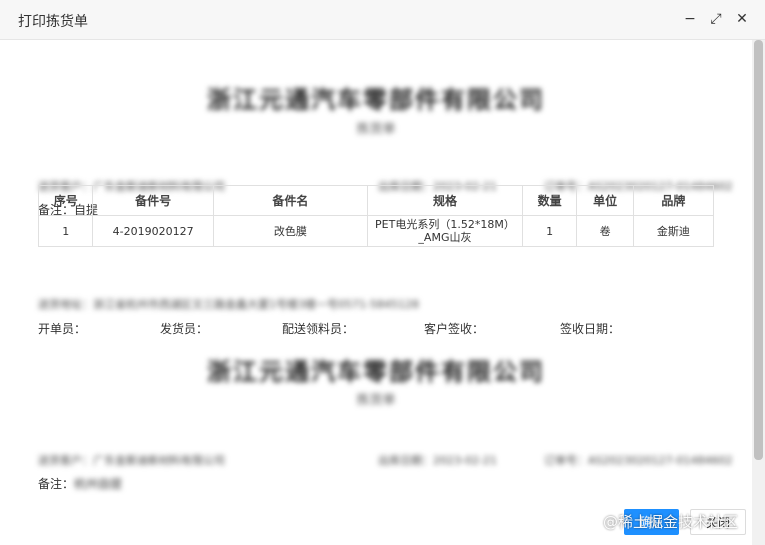 The height and width of the screenshot is (545, 765). What do you see at coordinates (437, 460) in the screenshot?
I see `ship-date-2: 出库日期：2023-02-21` at bounding box center [437, 460].